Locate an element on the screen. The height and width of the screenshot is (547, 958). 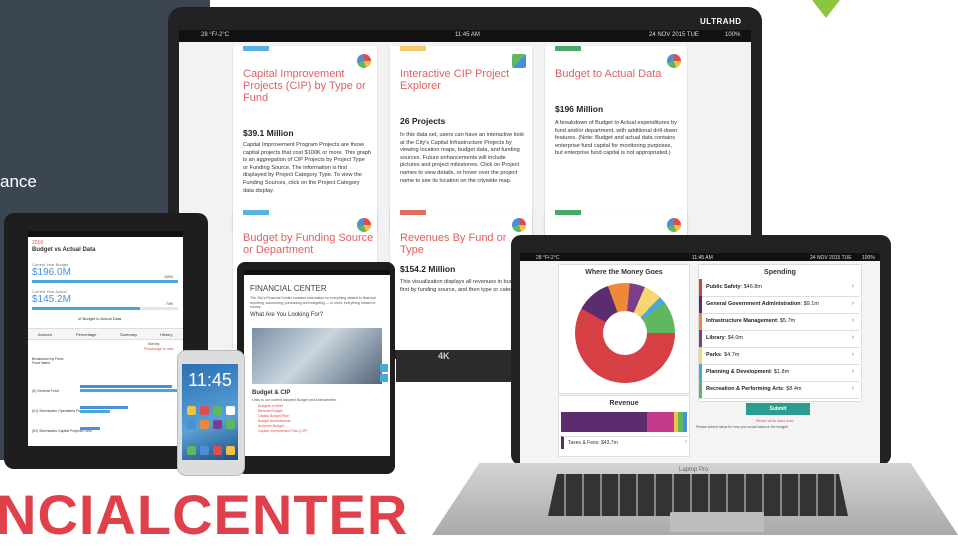
reset-link: Reset all to start over is located at coordinates (775, 420).